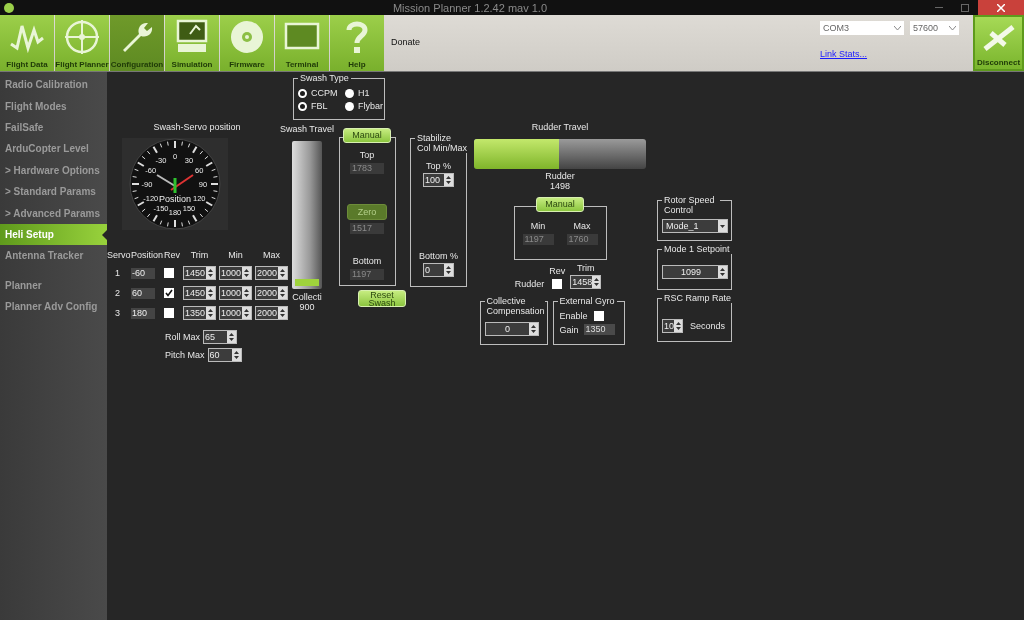 The height and width of the screenshot is (620, 1024). What do you see at coordinates (965, 7) in the screenshot?
I see `maximize-icon` at bounding box center [965, 7].